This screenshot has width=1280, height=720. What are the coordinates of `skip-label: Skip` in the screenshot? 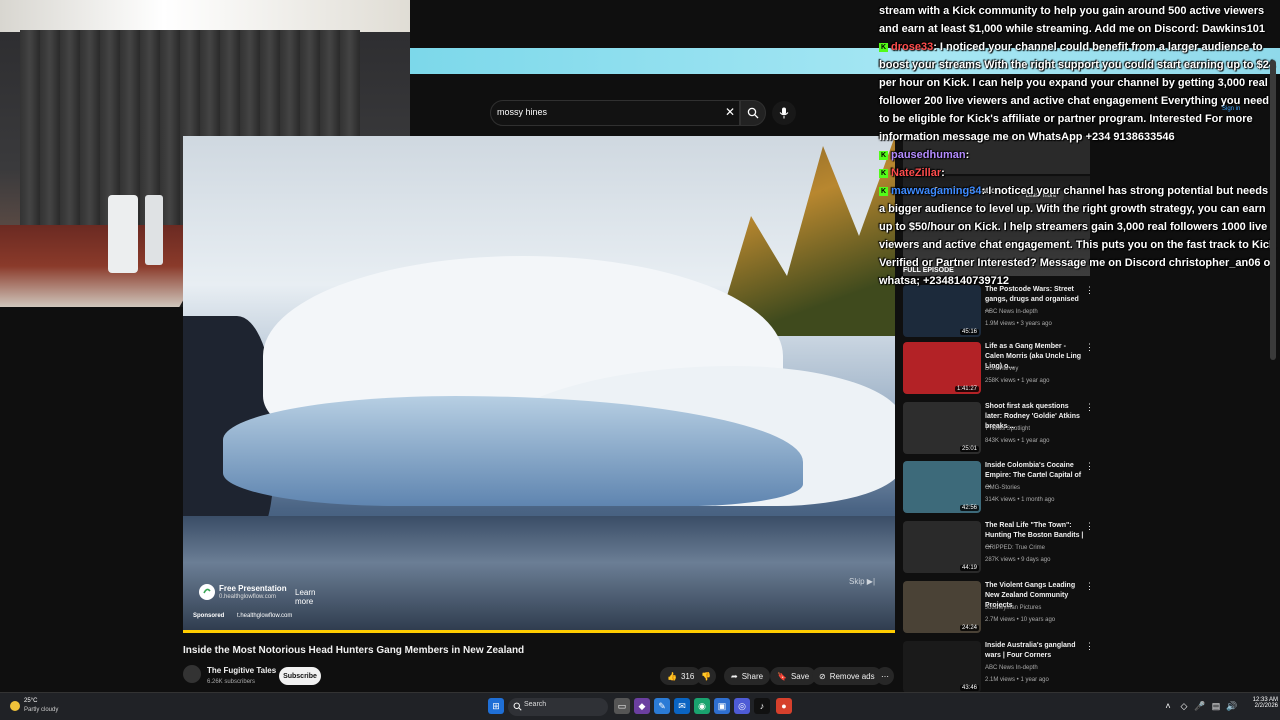 It's located at (857, 581).